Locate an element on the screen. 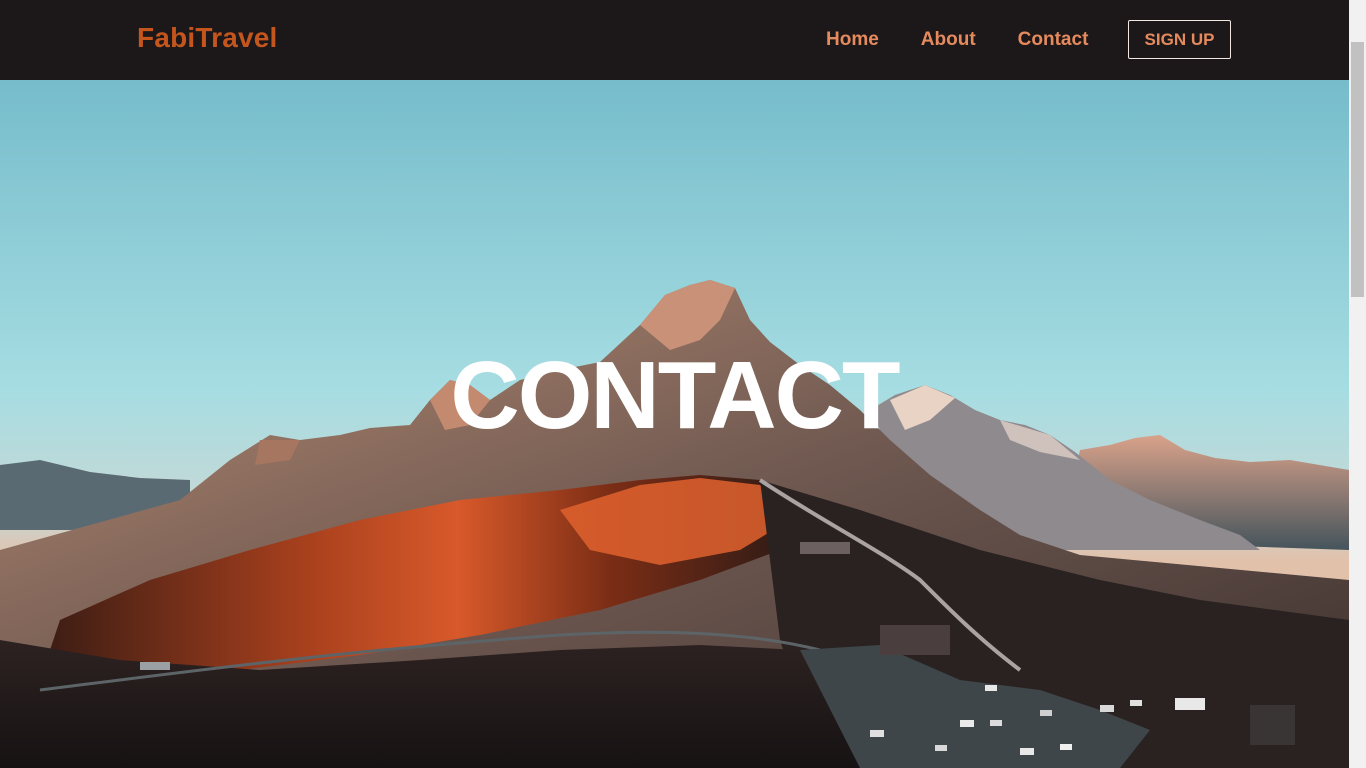 This screenshot has width=1366, height=768. signup-button: SIGN UP is located at coordinates (1179, 39).